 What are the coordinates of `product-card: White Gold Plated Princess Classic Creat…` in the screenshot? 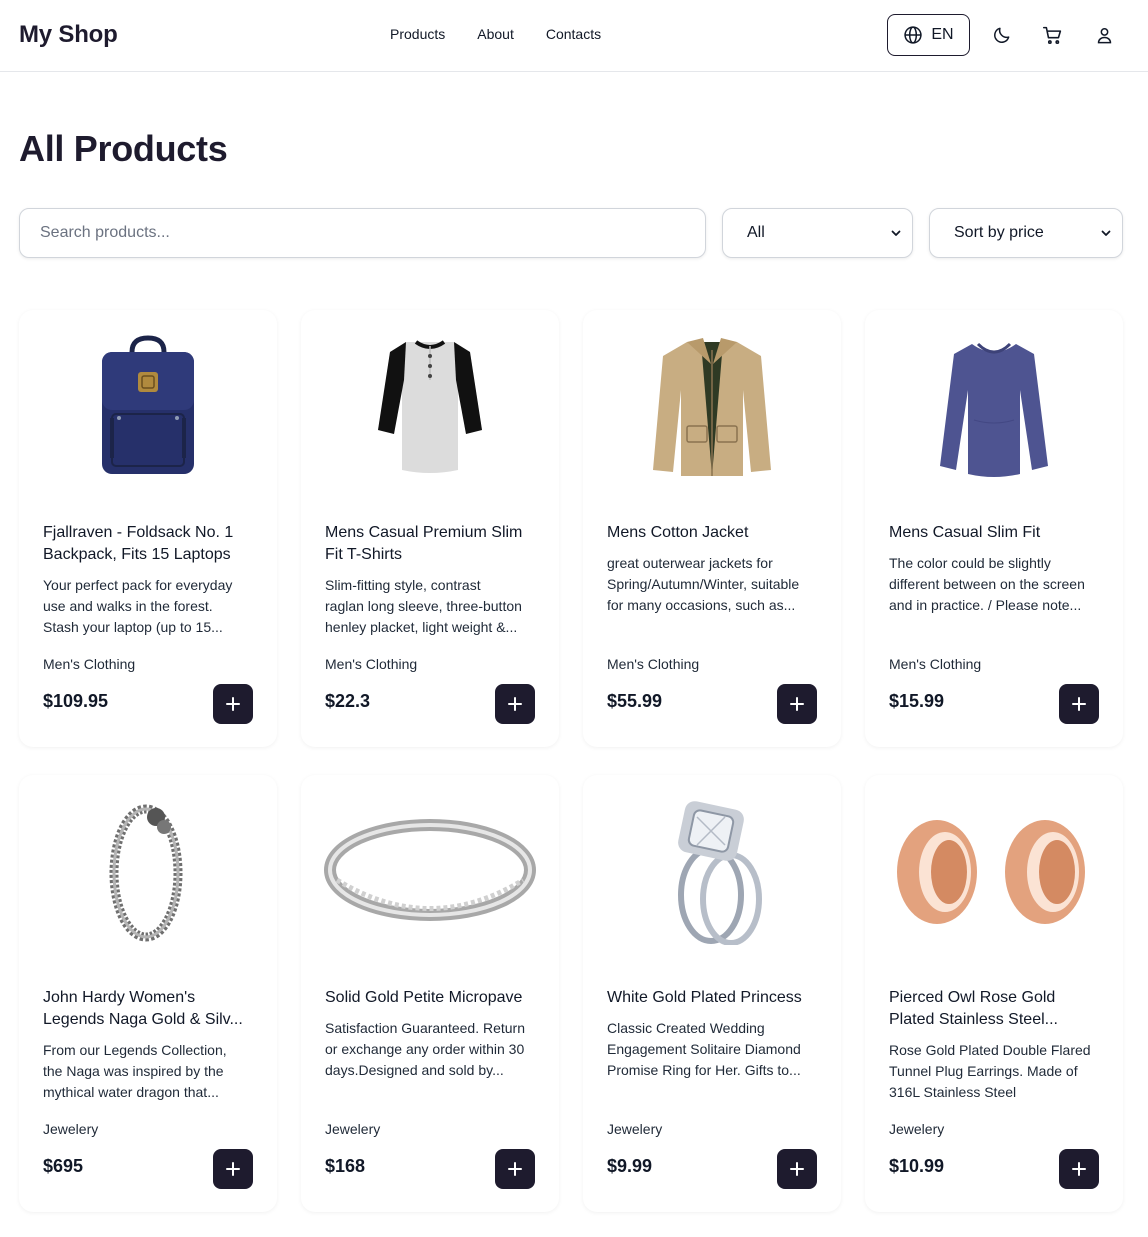 It's located at (712, 993).